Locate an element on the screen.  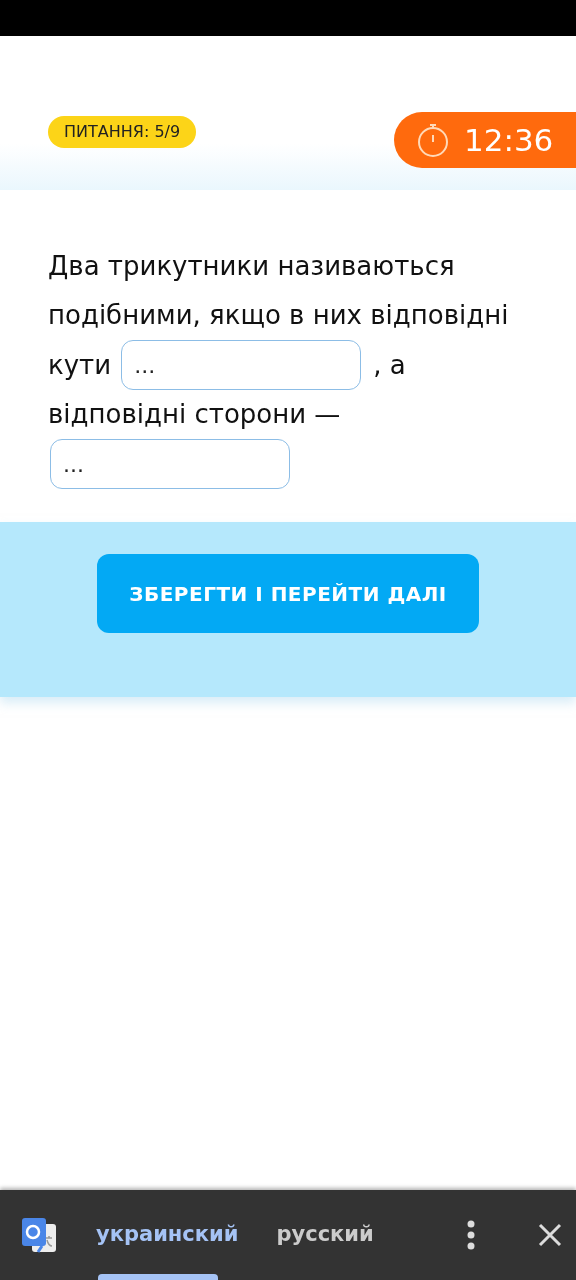
translate-icon is located at coordinates (39, 1235).